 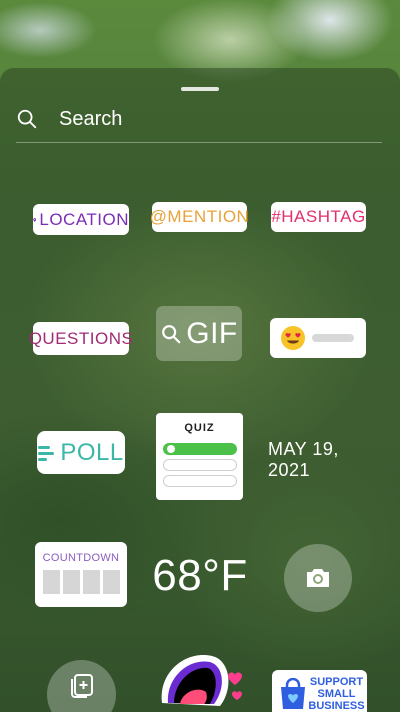 I want to click on countdown-sticker: COUNTDOWN, so click(x=81, y=574).